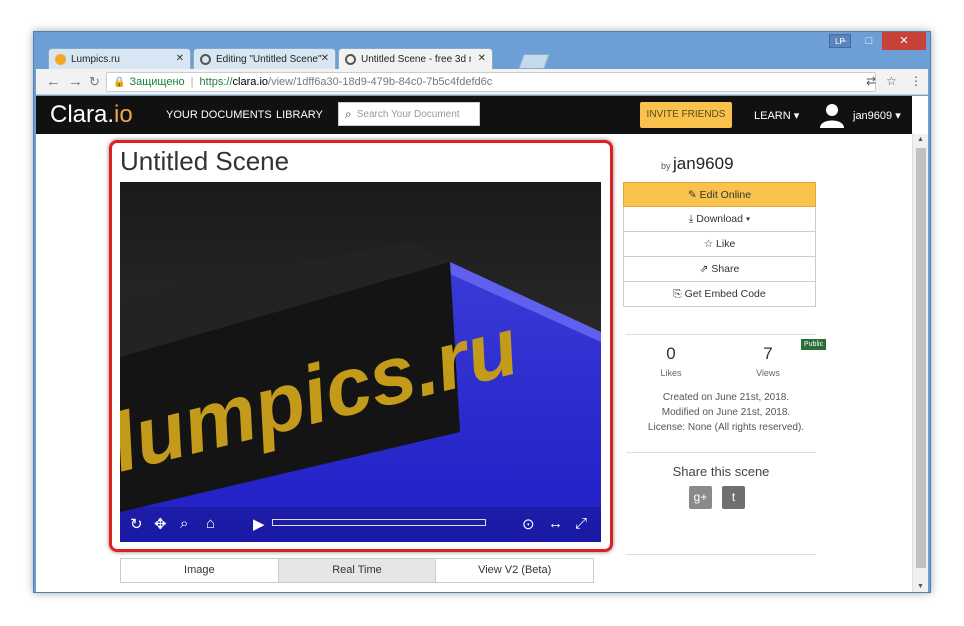  I want to click on stretch-icon: ↔, so click(555, 523).